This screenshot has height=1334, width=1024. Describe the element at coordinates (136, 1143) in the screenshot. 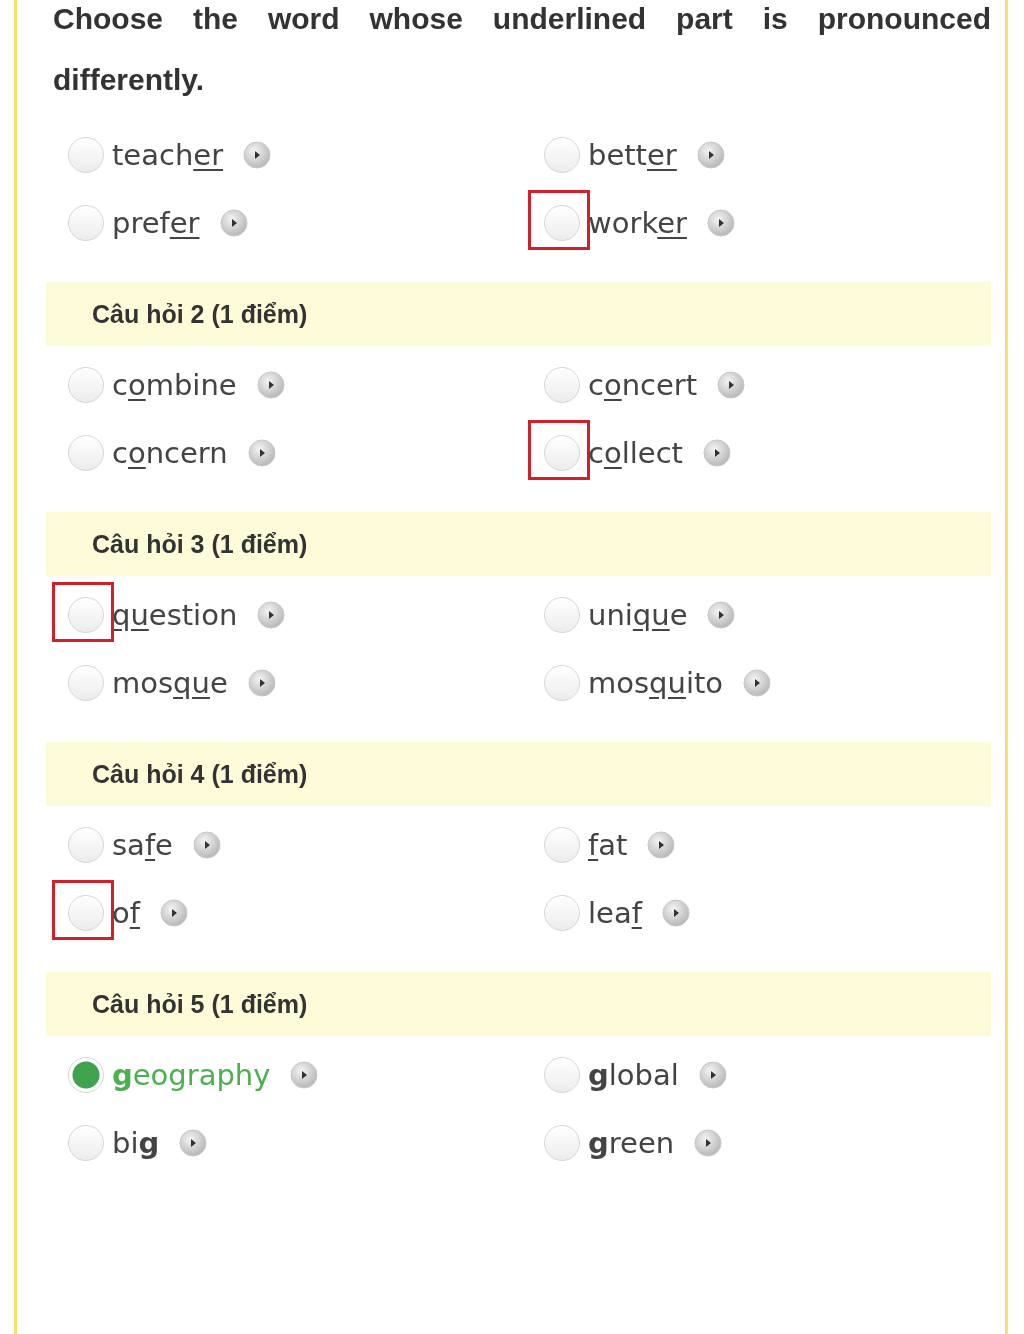

I see `option-word: big` at that location.